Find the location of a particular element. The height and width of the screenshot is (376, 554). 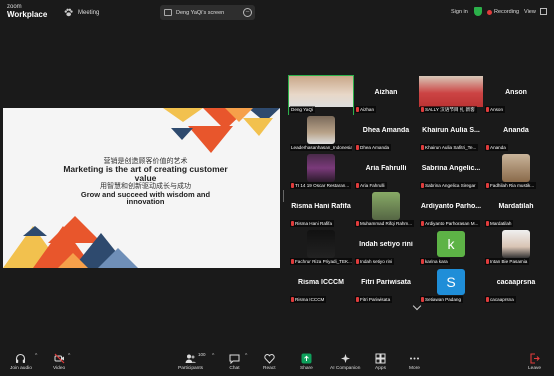

video-button: Video is located at coordinates (59, 362).